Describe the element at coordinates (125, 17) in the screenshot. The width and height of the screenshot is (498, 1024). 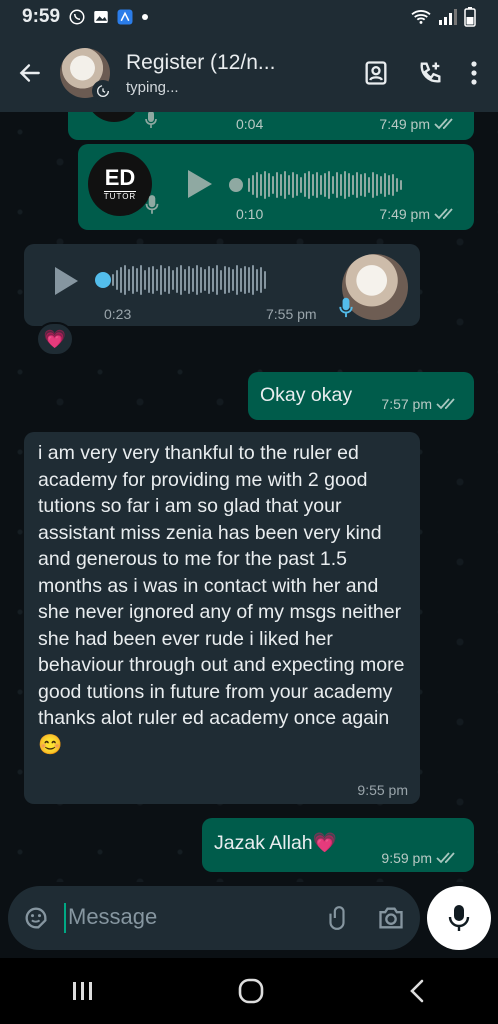
I see `app-notification-icon` at that location.